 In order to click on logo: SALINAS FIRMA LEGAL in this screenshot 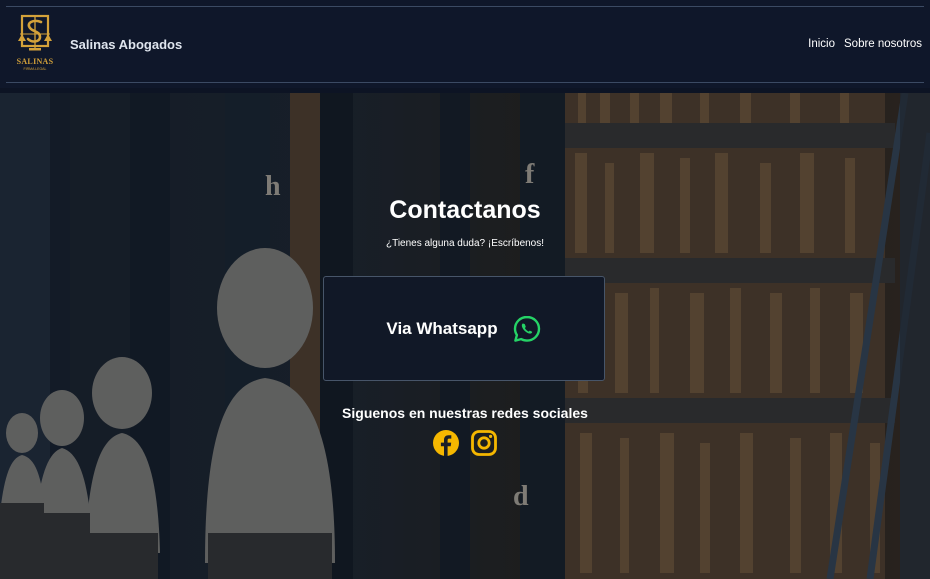, I will do `click(35, 44)`.